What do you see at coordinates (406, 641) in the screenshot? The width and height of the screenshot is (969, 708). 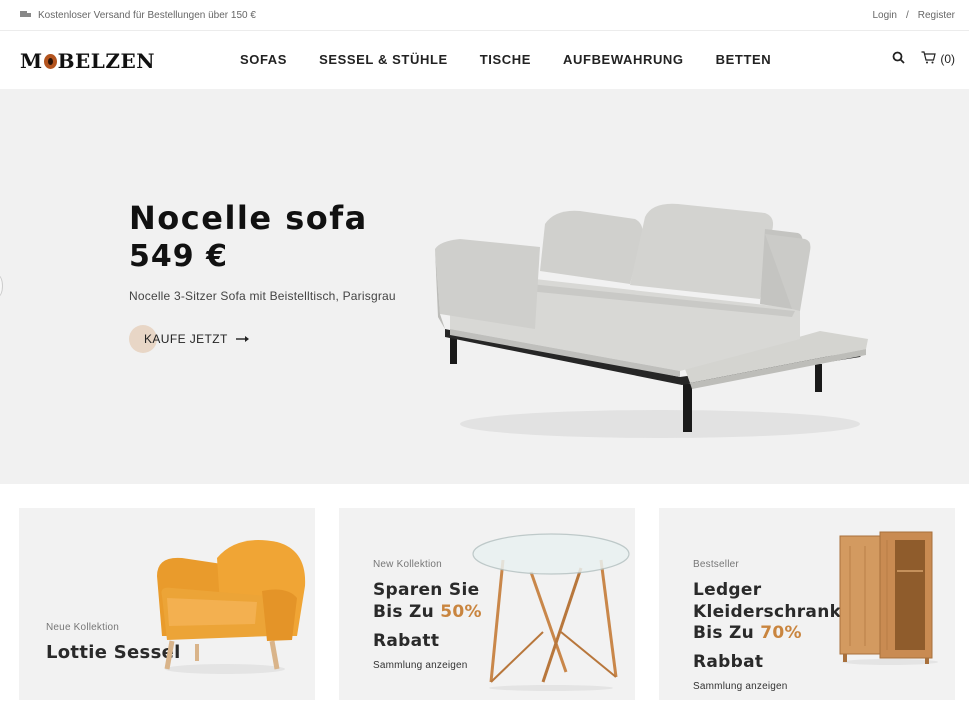 I see `banner-headline-line3: Rabatt` at bounding box center [406, 641].